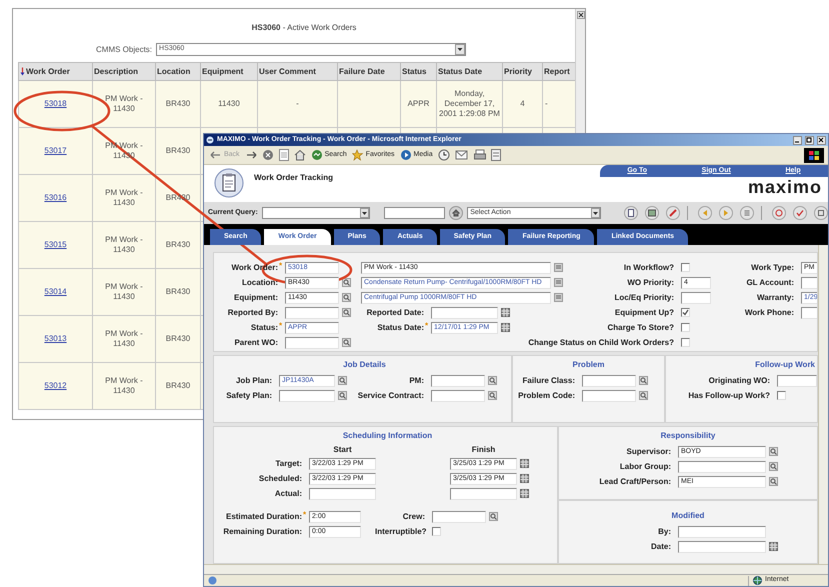  What do you see at coordinates (255, 342) in the screenshot?
I see `field-label: Parent WO:` at bounding box center [255, 342].